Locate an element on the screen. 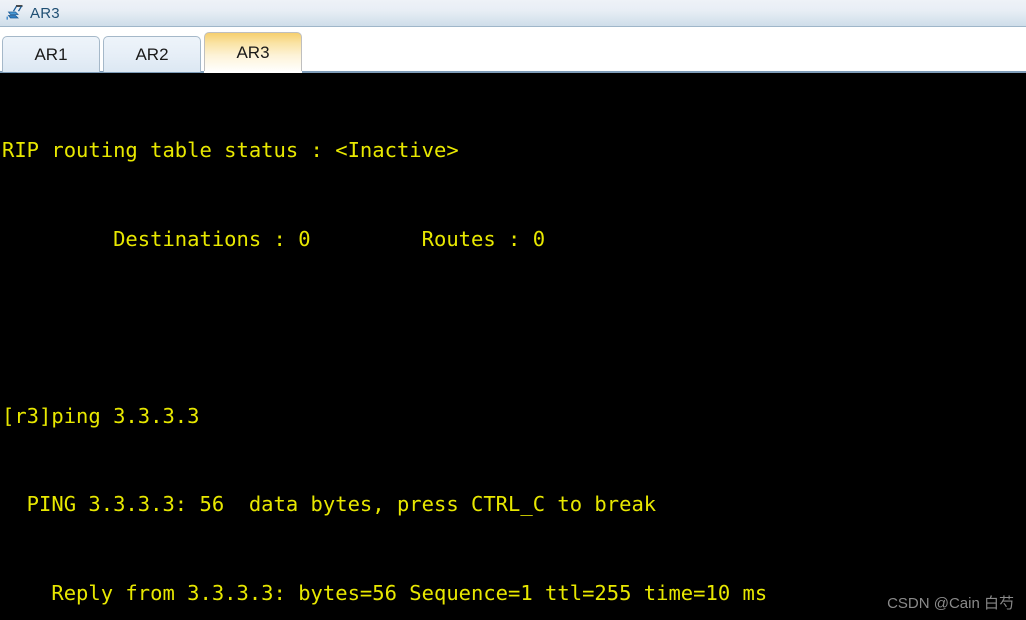  terminal-line: Destinations : 0 Routes : 0 is located at coordinates (274, 238).